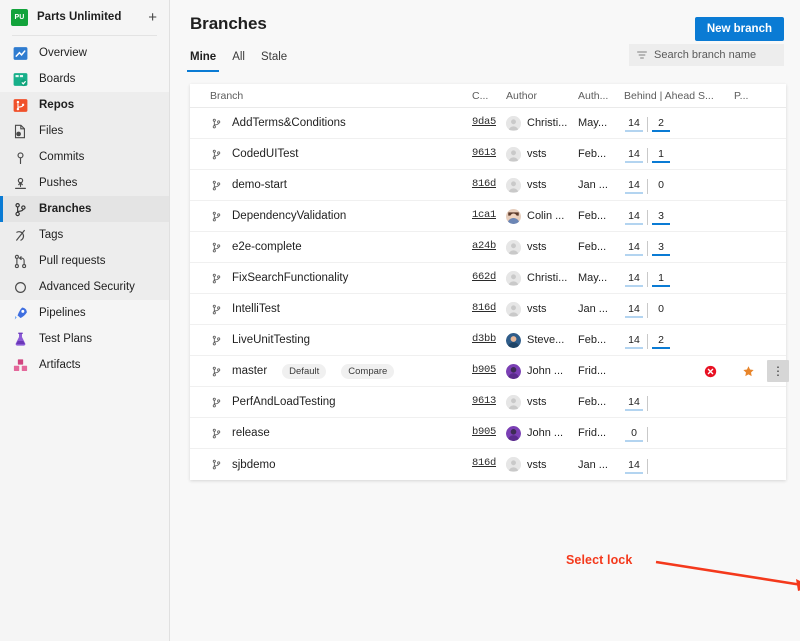  I want to click on table-row: e2e-complete a24b vsts Feb... 14 3, so click(488, 247).